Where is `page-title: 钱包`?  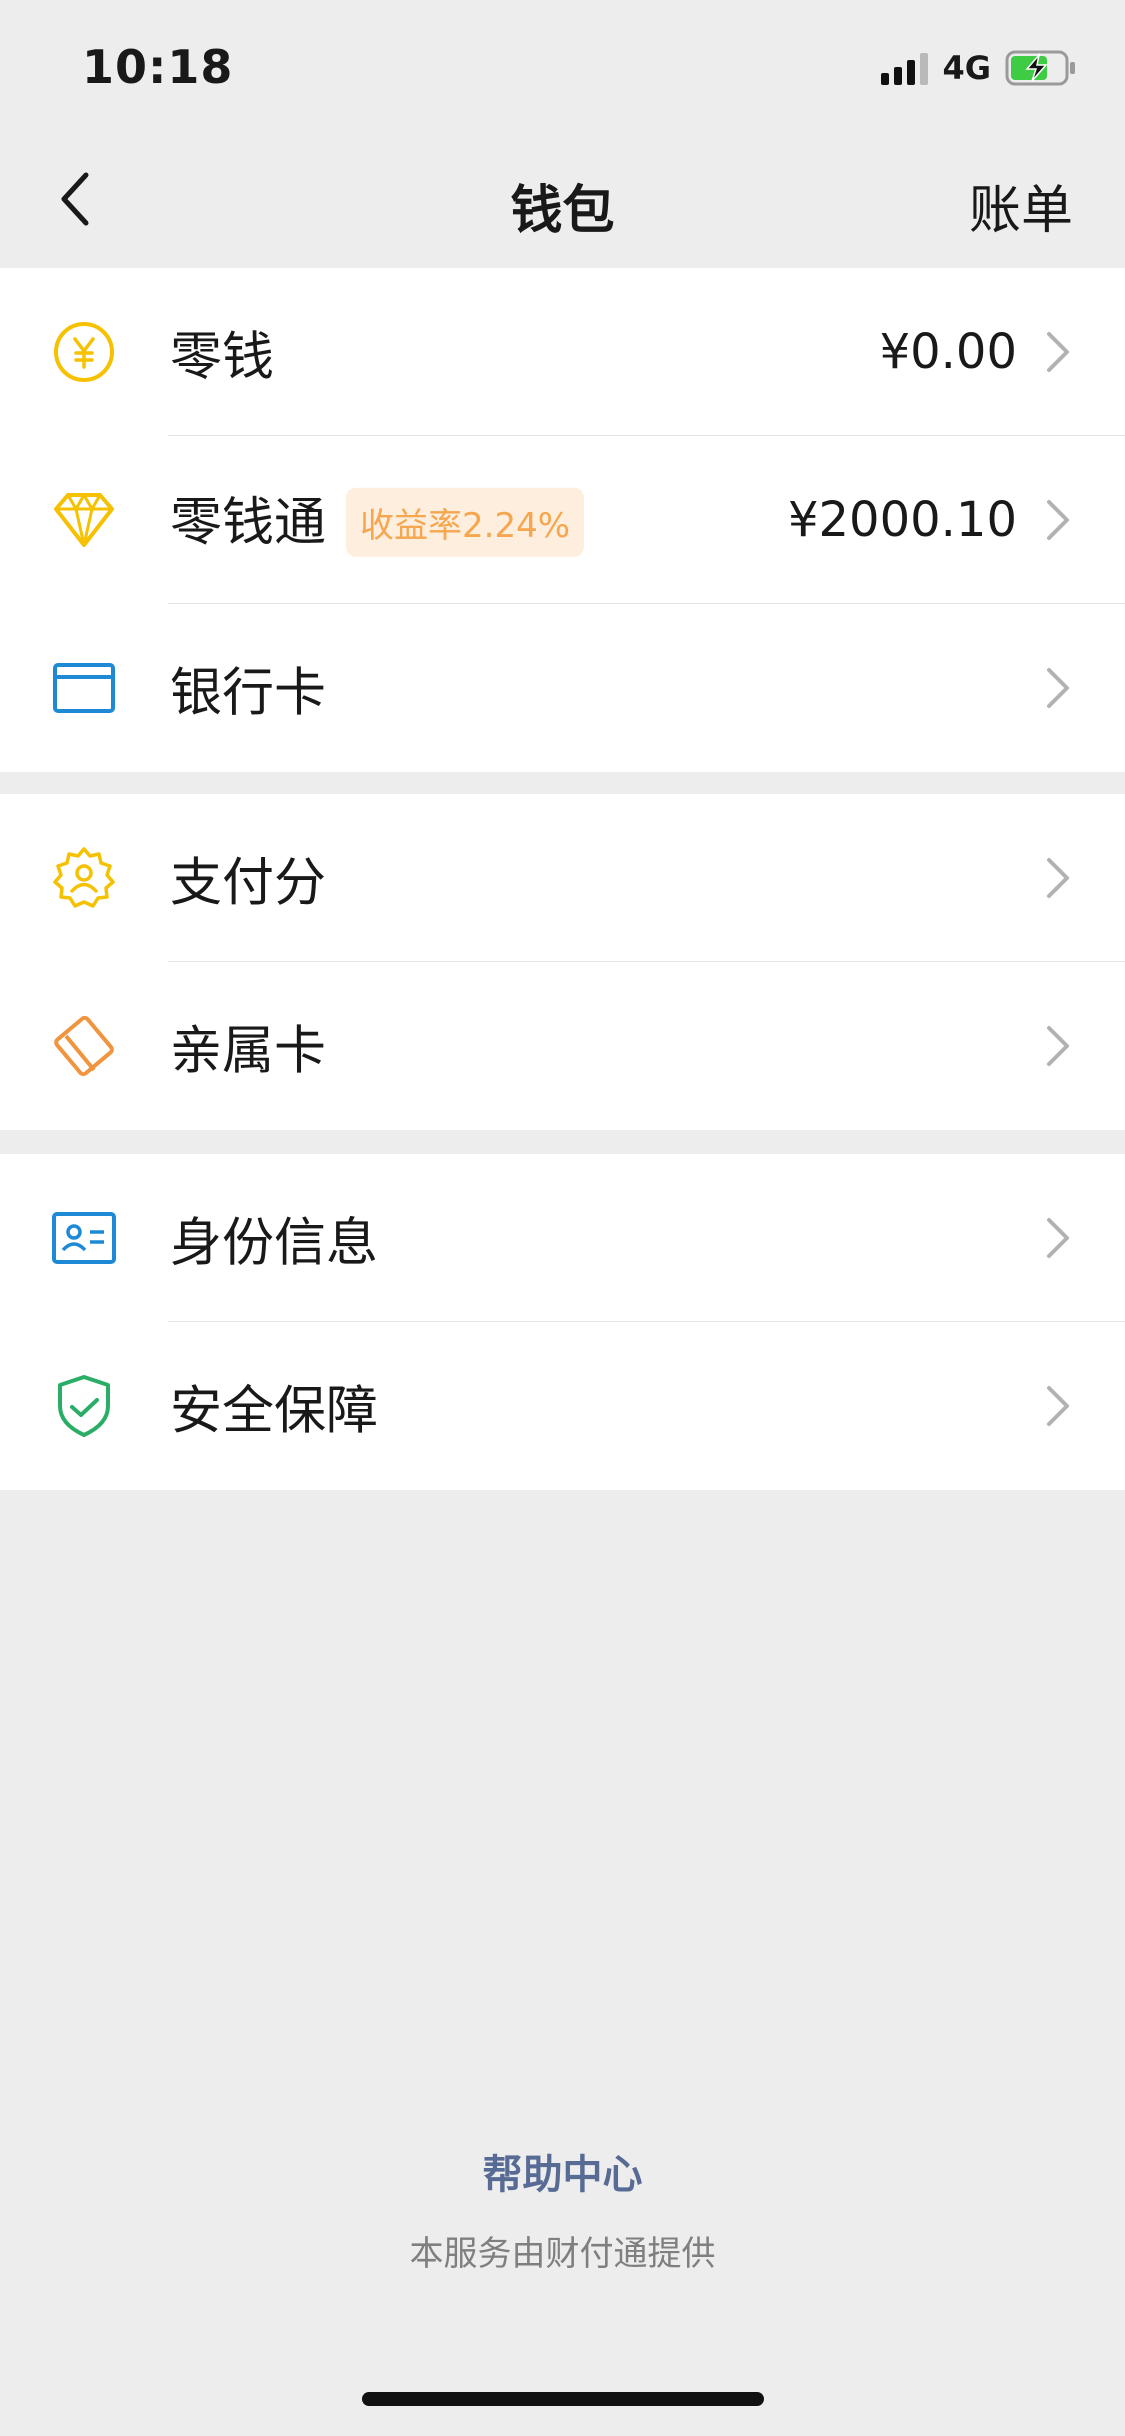 page-title: 钱包 is located at coordinates (562, 211).